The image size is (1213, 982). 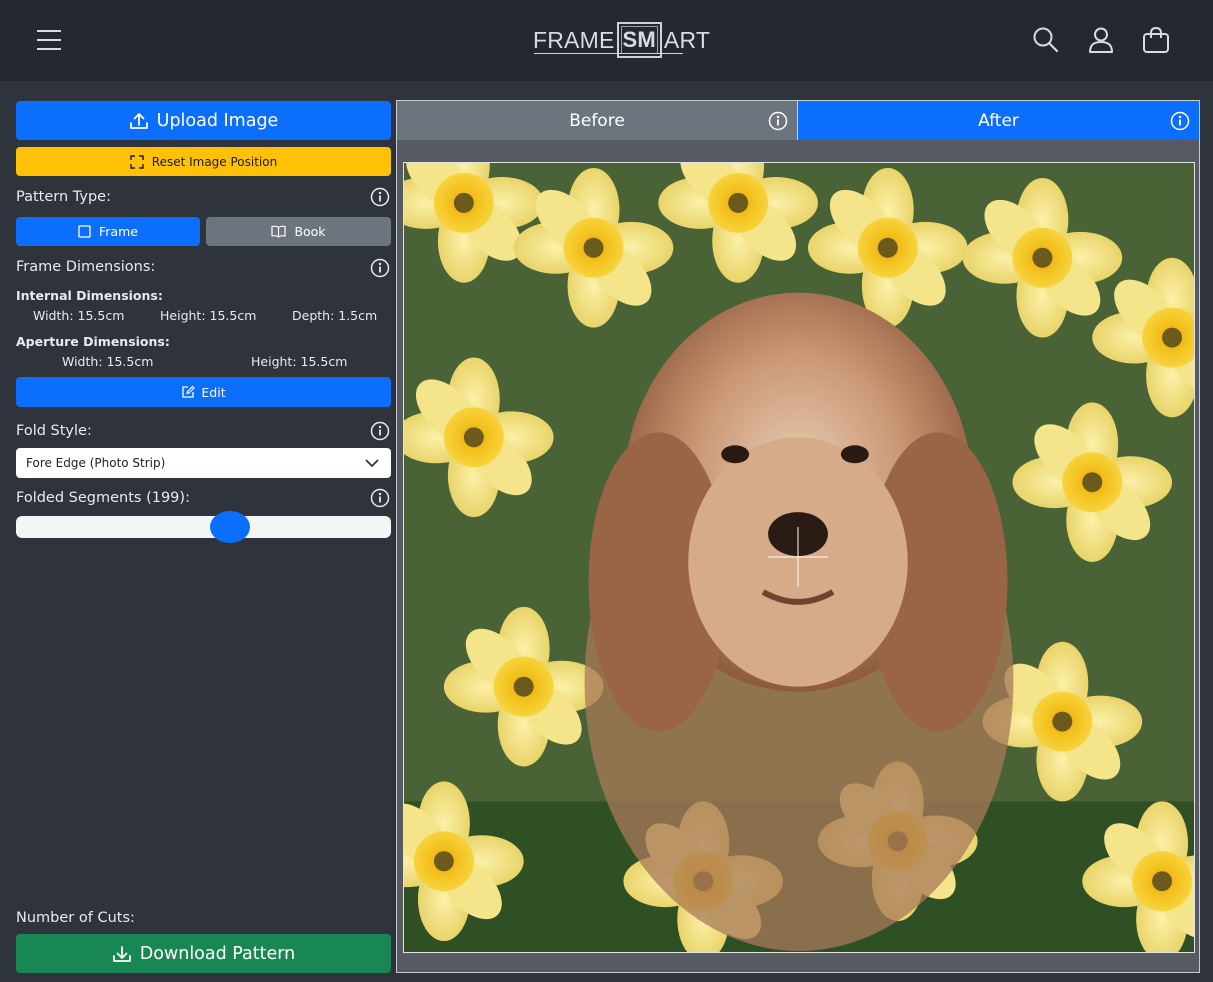 What do you see at coordinates (188, 391) in the screenshot?
I see `edit-icon` at bounding box center [188, 391].